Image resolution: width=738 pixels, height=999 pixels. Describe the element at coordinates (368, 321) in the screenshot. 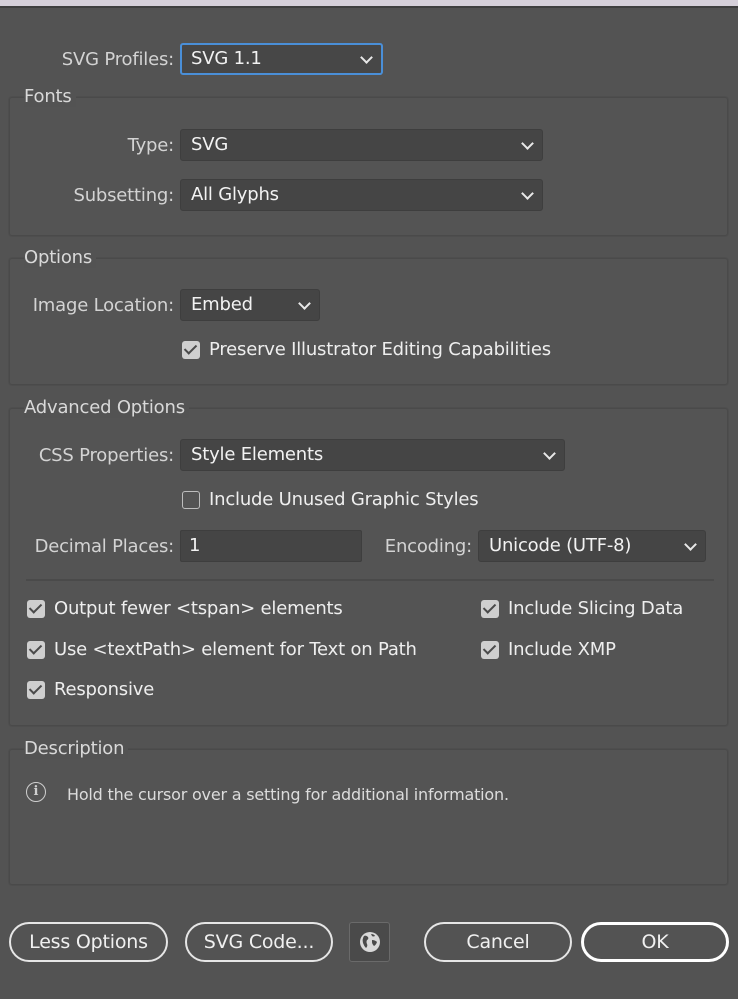

I see `options-panel` at that location.